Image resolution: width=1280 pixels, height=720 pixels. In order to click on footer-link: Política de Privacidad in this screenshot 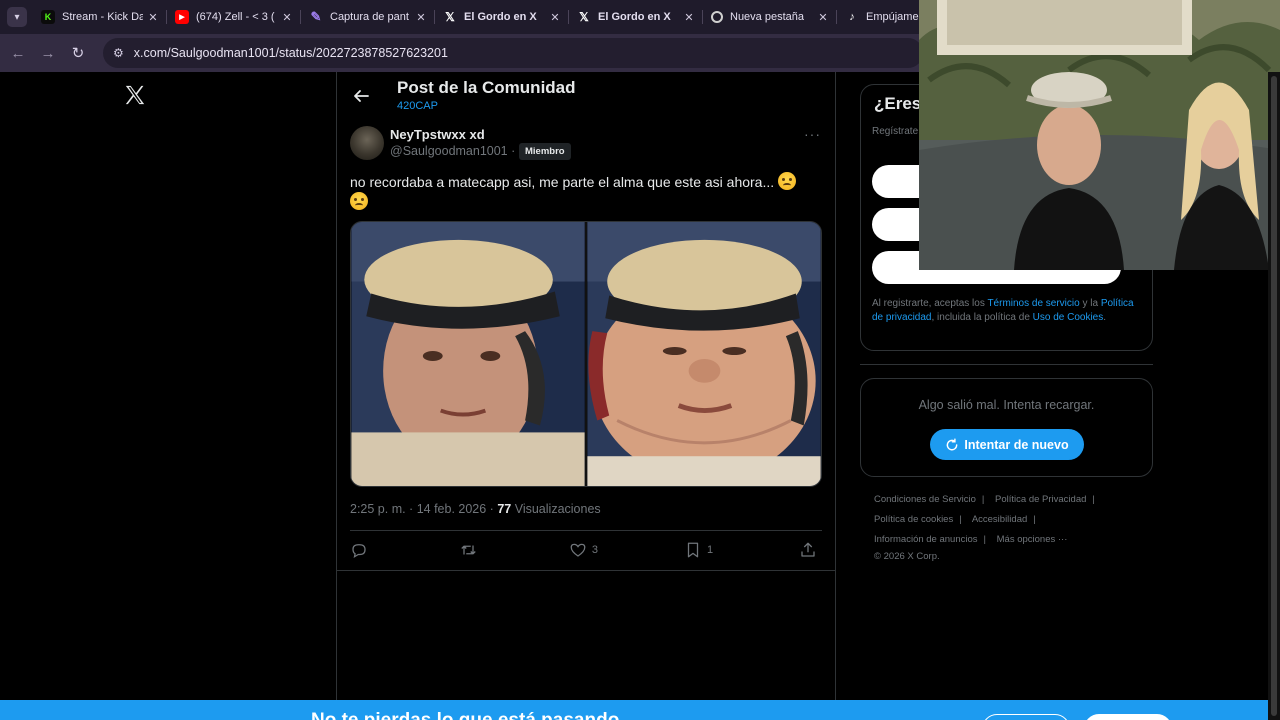, I will do `click(1040, 499)`.